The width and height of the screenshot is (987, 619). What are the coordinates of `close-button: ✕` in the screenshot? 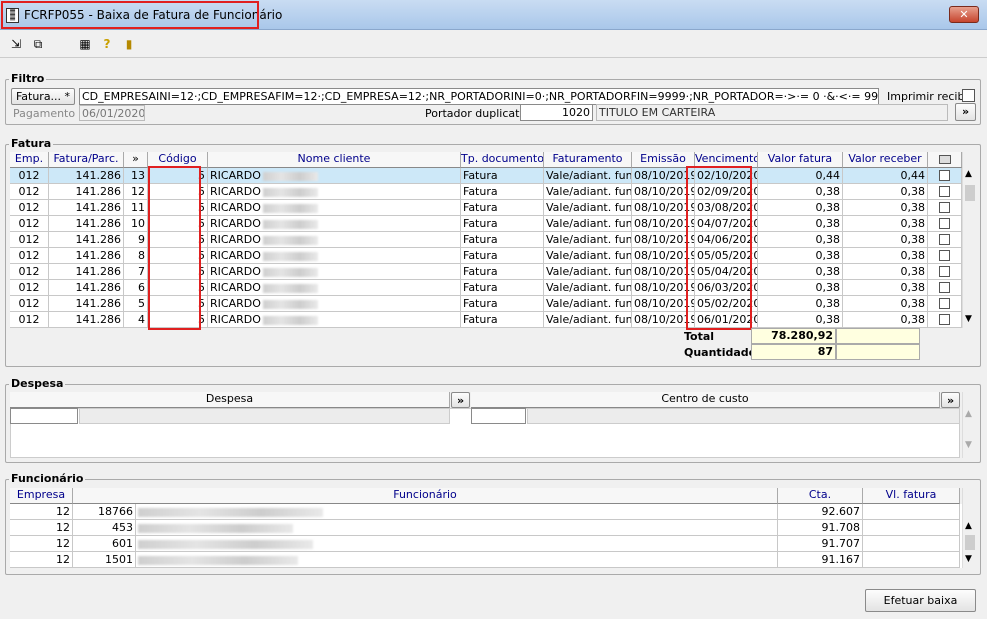 It's located at (964, 14).